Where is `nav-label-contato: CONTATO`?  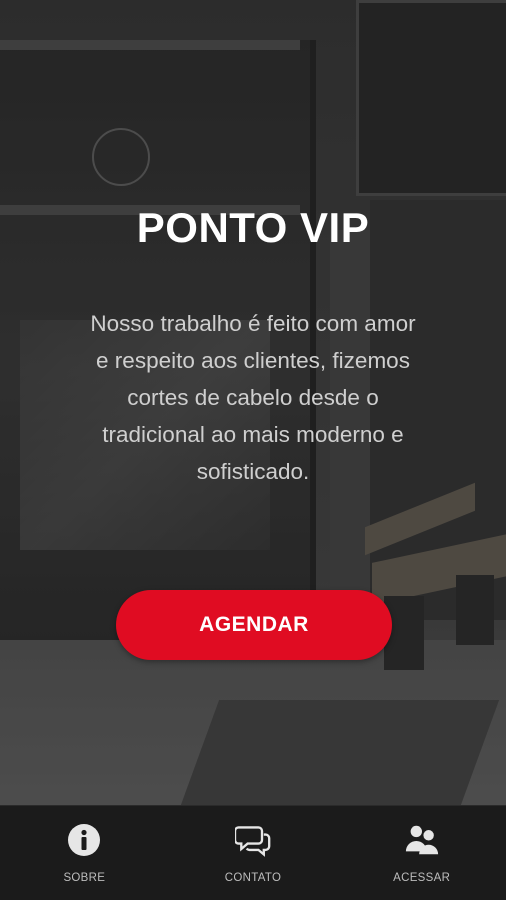 nav-label-contato: CONTATO is located at coordinates (253, 878).